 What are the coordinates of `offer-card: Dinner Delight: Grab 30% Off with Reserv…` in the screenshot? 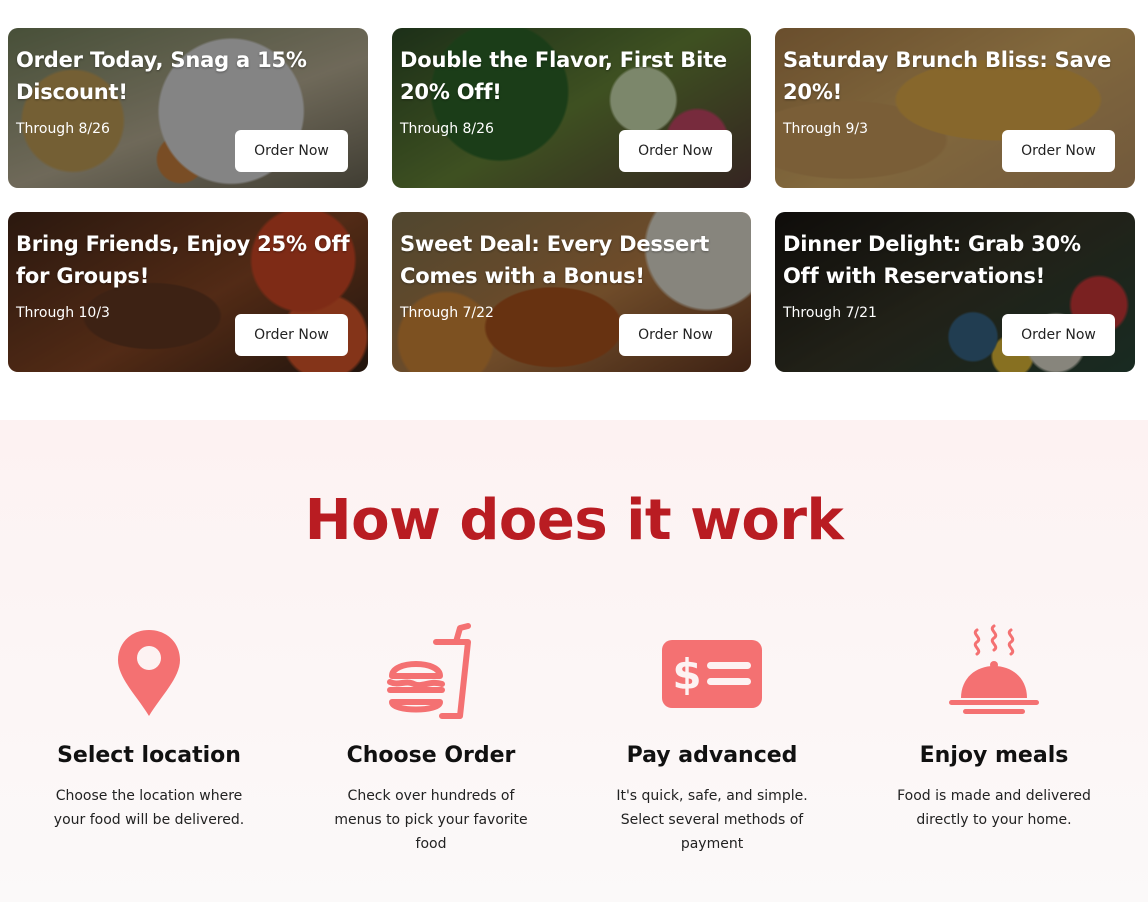 It's located at (955, 292).